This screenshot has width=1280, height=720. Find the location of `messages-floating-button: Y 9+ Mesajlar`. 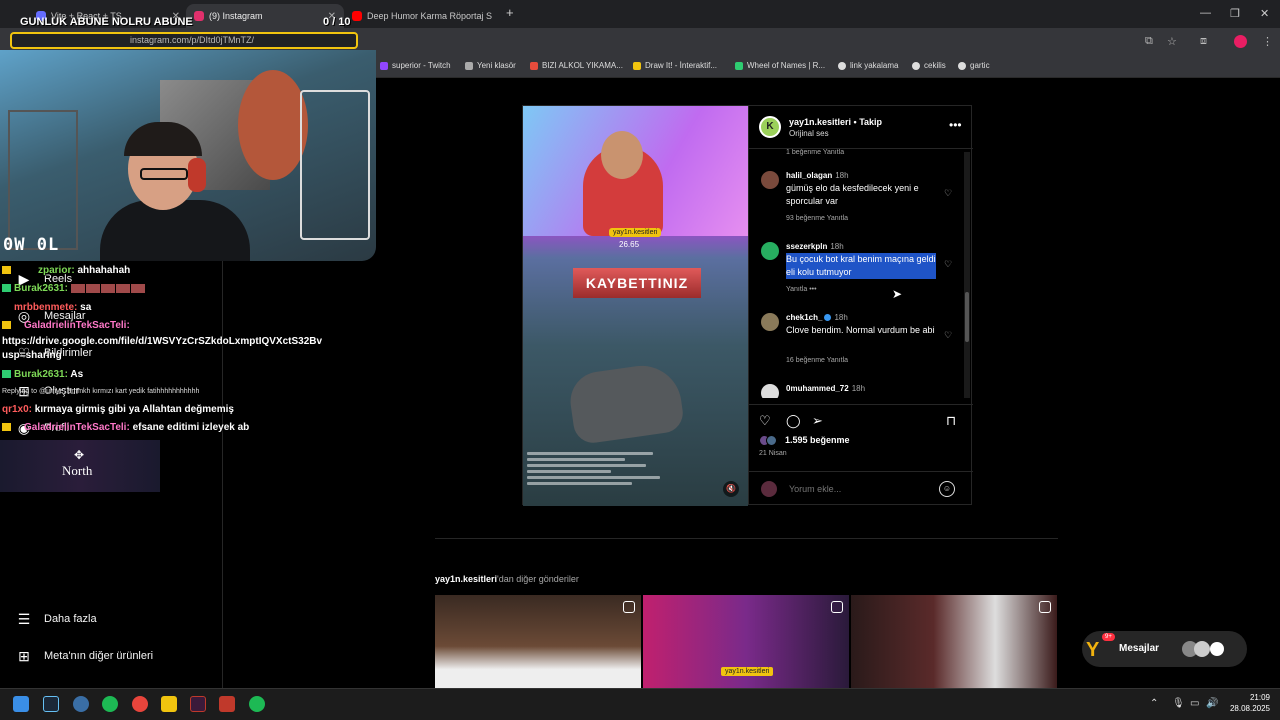

messages-floating-button: Y 9+ Mesajlar is located at coordinates (1164, 649).